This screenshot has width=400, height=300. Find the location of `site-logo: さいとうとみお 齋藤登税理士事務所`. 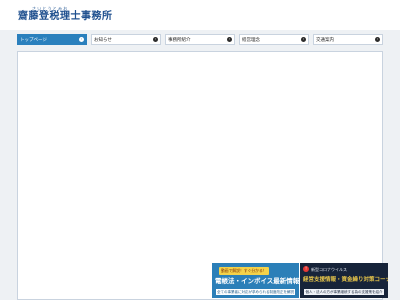

site-logo: さいとうとみお 齋藤登税理士事務所 is located at coordinates (65, 14).